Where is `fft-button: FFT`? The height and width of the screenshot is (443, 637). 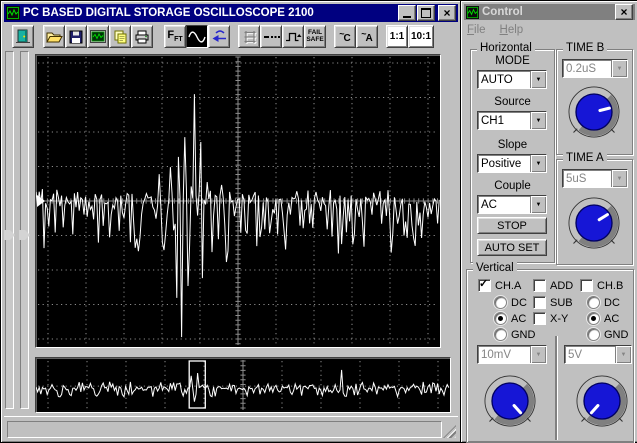 fft-button: FFT is located at coordinates (175, 36).